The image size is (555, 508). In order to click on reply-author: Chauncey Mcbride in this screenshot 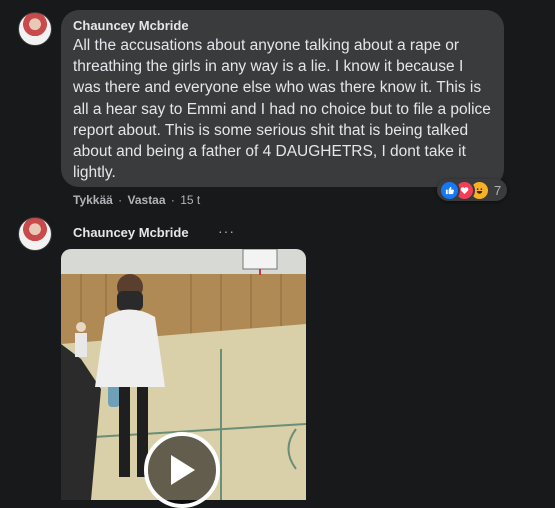, I will do `click(131, 232)`.